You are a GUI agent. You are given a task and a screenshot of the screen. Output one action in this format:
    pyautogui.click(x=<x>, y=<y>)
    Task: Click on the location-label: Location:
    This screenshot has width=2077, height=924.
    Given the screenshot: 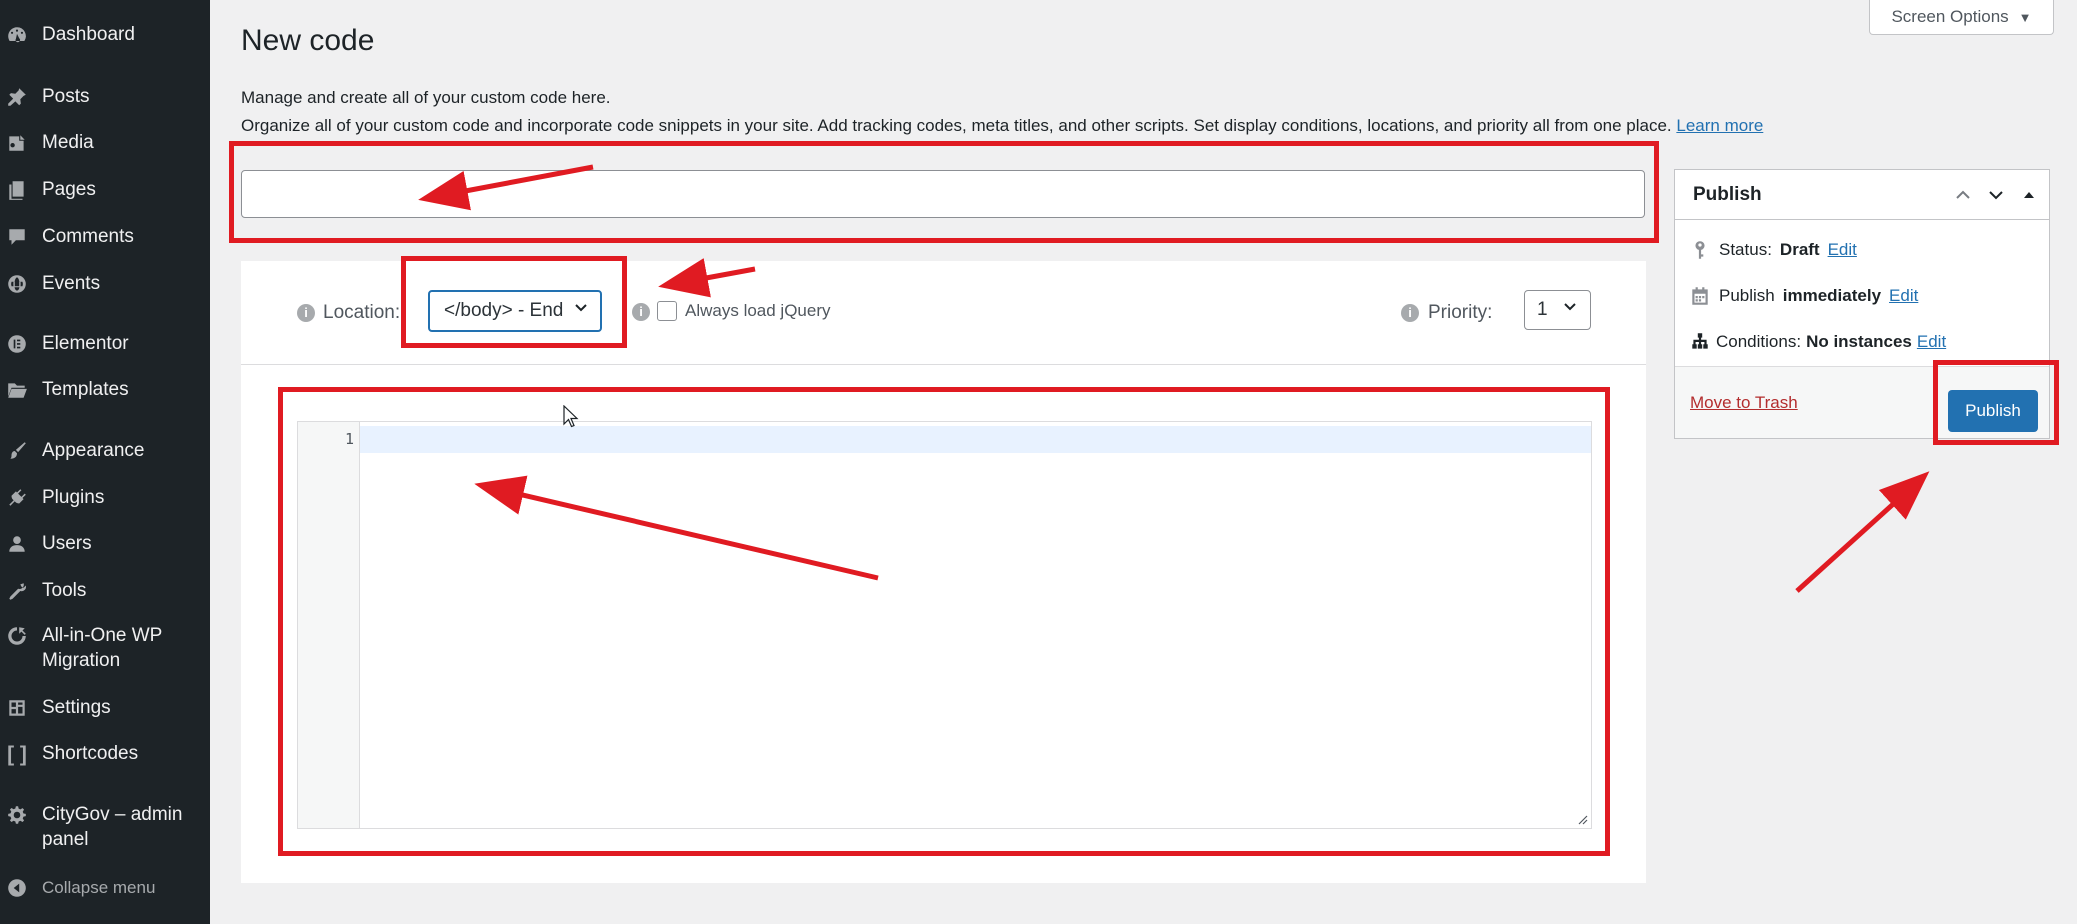 What is the action you would take?
    pyautogui.click(x=362, y=312)
    